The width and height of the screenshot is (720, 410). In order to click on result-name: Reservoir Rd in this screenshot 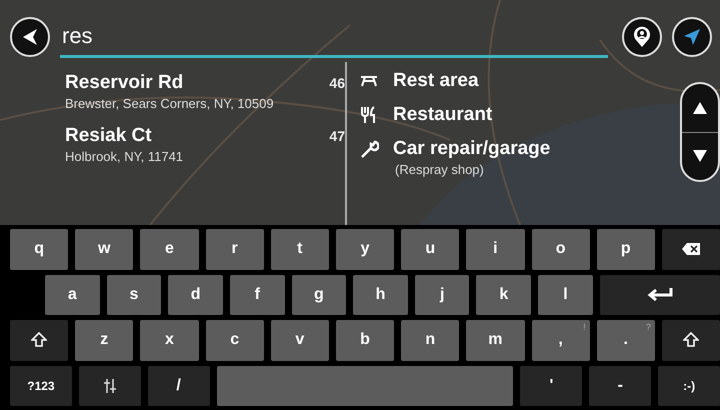, I will do `click(197, 83)`.